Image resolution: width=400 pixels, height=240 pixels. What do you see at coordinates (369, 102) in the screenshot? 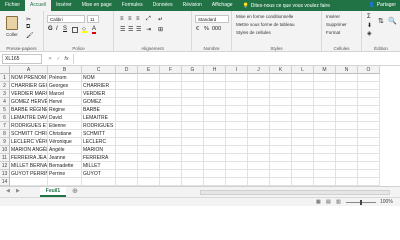
I see `cell-o4` at bounding box center [369, 102].